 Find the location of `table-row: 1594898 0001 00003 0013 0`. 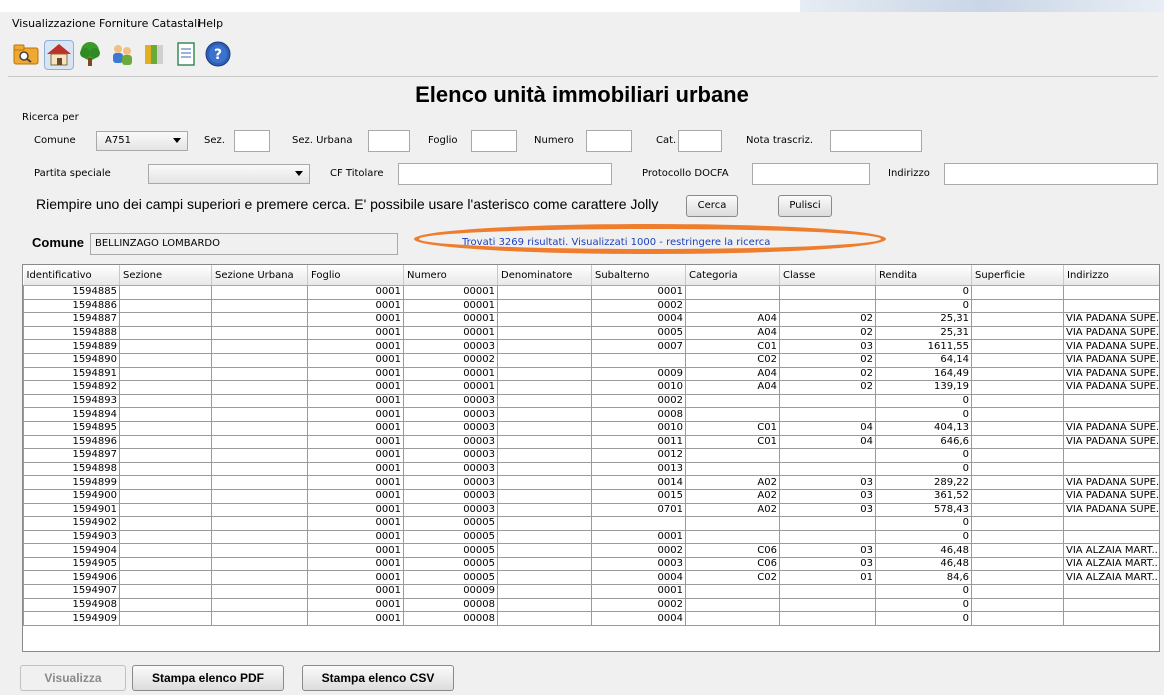

table-row: 1594898 0001 00003 0013 0 is located at coordinates (591, 469).